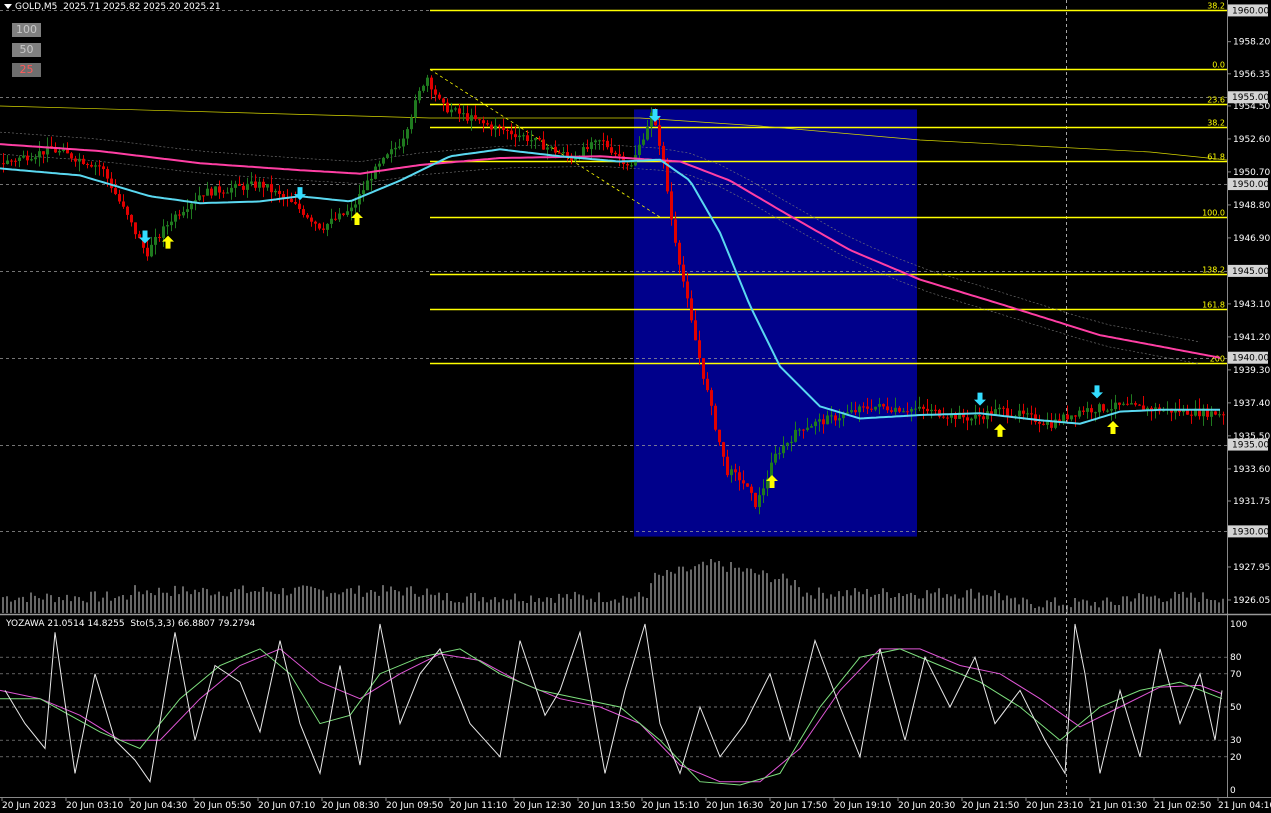 This screenshot has height=813, width=1271. I want to click on dropdown-triangle-icon, so click(8, 6).